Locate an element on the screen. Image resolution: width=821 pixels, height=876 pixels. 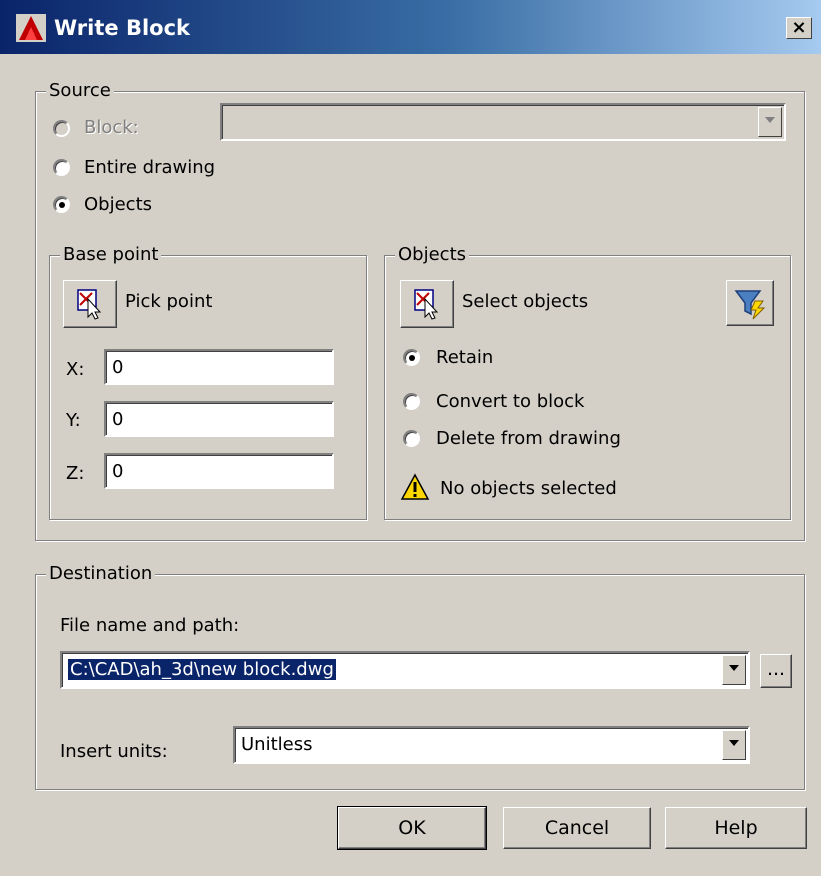
file-path-value: C:\CAD\ah_3d\new block.dwg is located at coordinates (202, 669).